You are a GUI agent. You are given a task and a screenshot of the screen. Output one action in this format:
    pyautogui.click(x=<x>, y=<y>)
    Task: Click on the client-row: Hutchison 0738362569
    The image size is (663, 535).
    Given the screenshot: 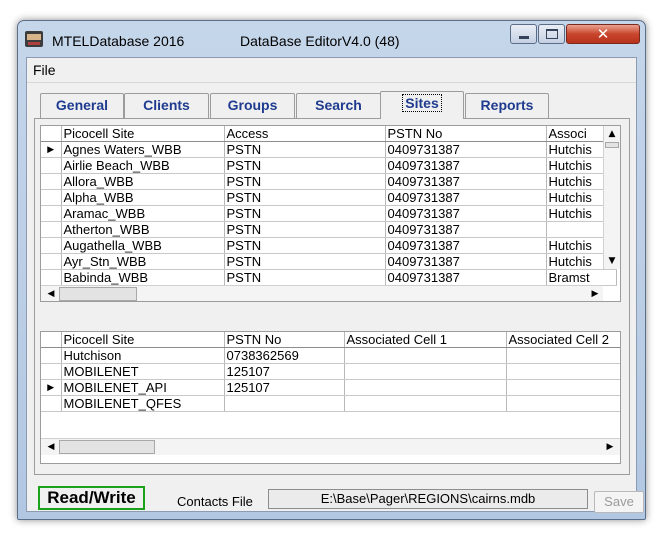 What is the action you would take?
    pyautogui.click(x=330, y=355)
    